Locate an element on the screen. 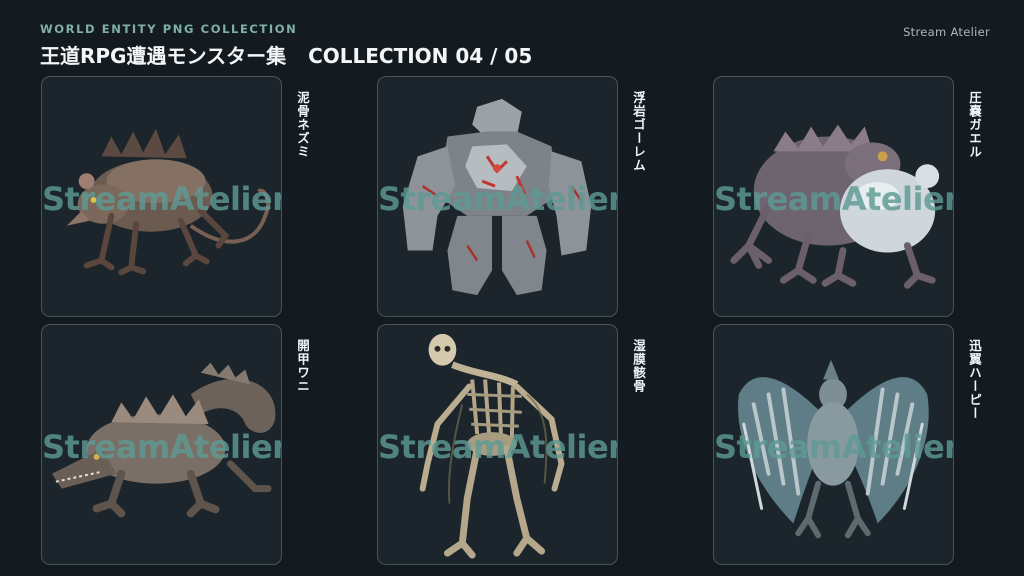 Image resolution: width=1024 pixels, height=576 pixels. swift-harpy-icon is located at coordinates (833, 449).